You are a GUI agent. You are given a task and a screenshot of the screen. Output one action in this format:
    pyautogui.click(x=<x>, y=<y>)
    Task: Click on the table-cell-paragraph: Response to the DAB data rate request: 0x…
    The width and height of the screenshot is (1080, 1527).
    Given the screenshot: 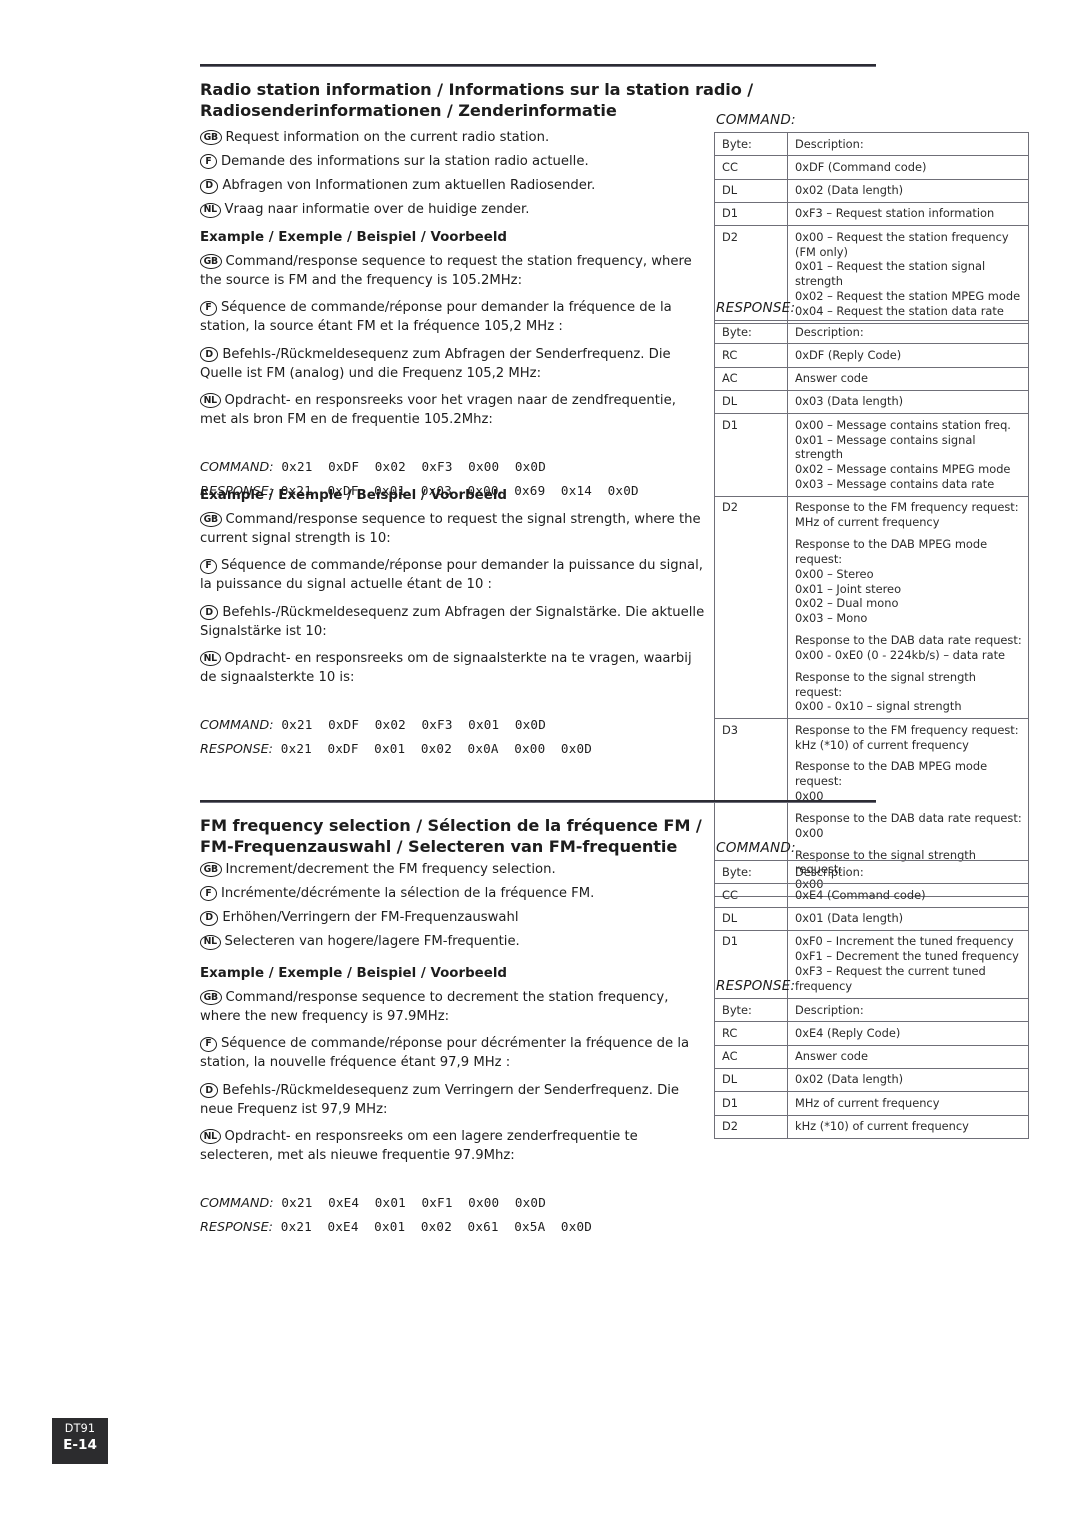 What is the action you would take?
    pyautogui.click(x=908, y=825)
    